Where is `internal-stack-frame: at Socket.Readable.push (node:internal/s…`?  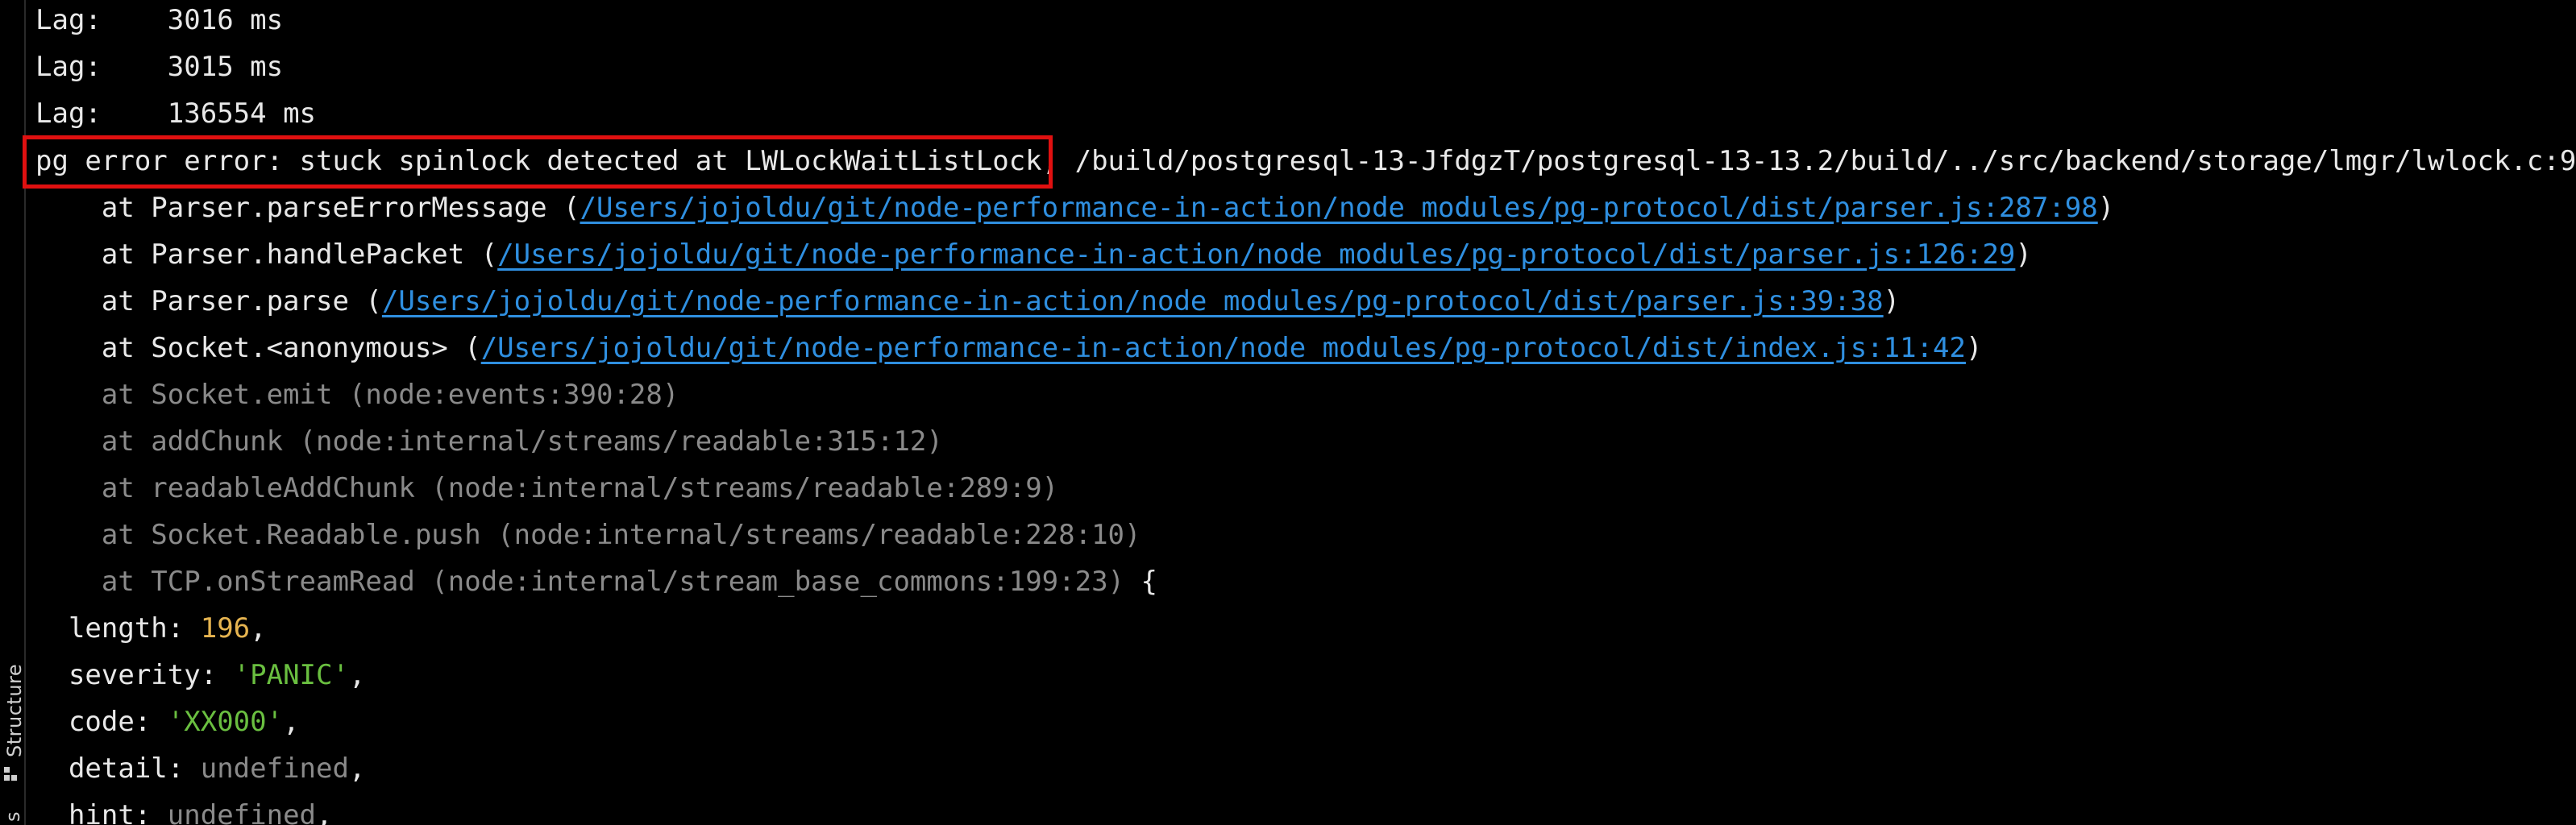
internal-stack-frame: at Socket.Readable.push (node:internal/s… is located at coordinates (588, 535).